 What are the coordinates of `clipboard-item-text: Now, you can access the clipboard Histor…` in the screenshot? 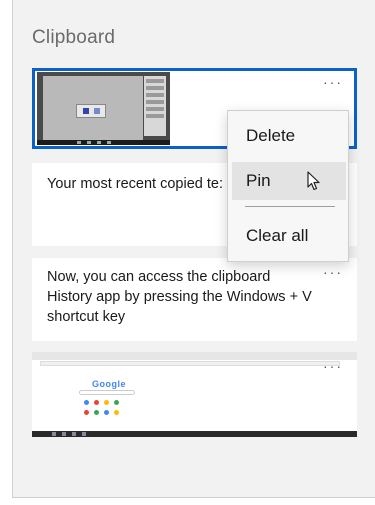 It's located at (179, 297).